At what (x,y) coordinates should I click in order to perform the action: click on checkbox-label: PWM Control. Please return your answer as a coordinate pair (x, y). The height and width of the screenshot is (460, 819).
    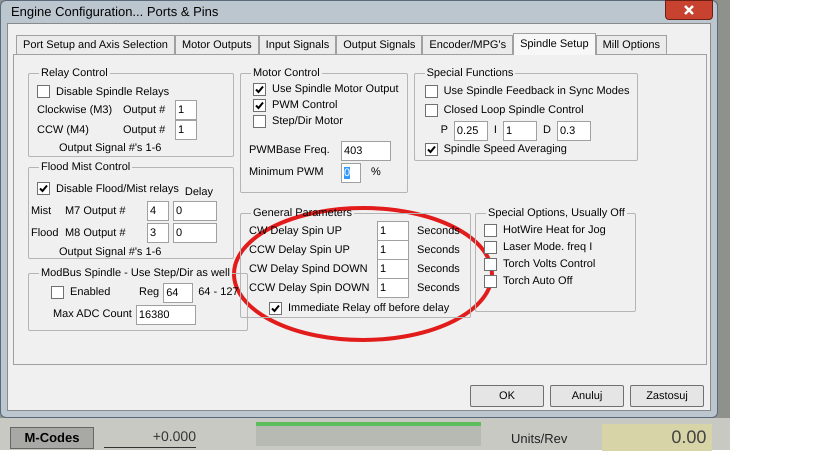
    Looking at the image, I should click on (305, 106).